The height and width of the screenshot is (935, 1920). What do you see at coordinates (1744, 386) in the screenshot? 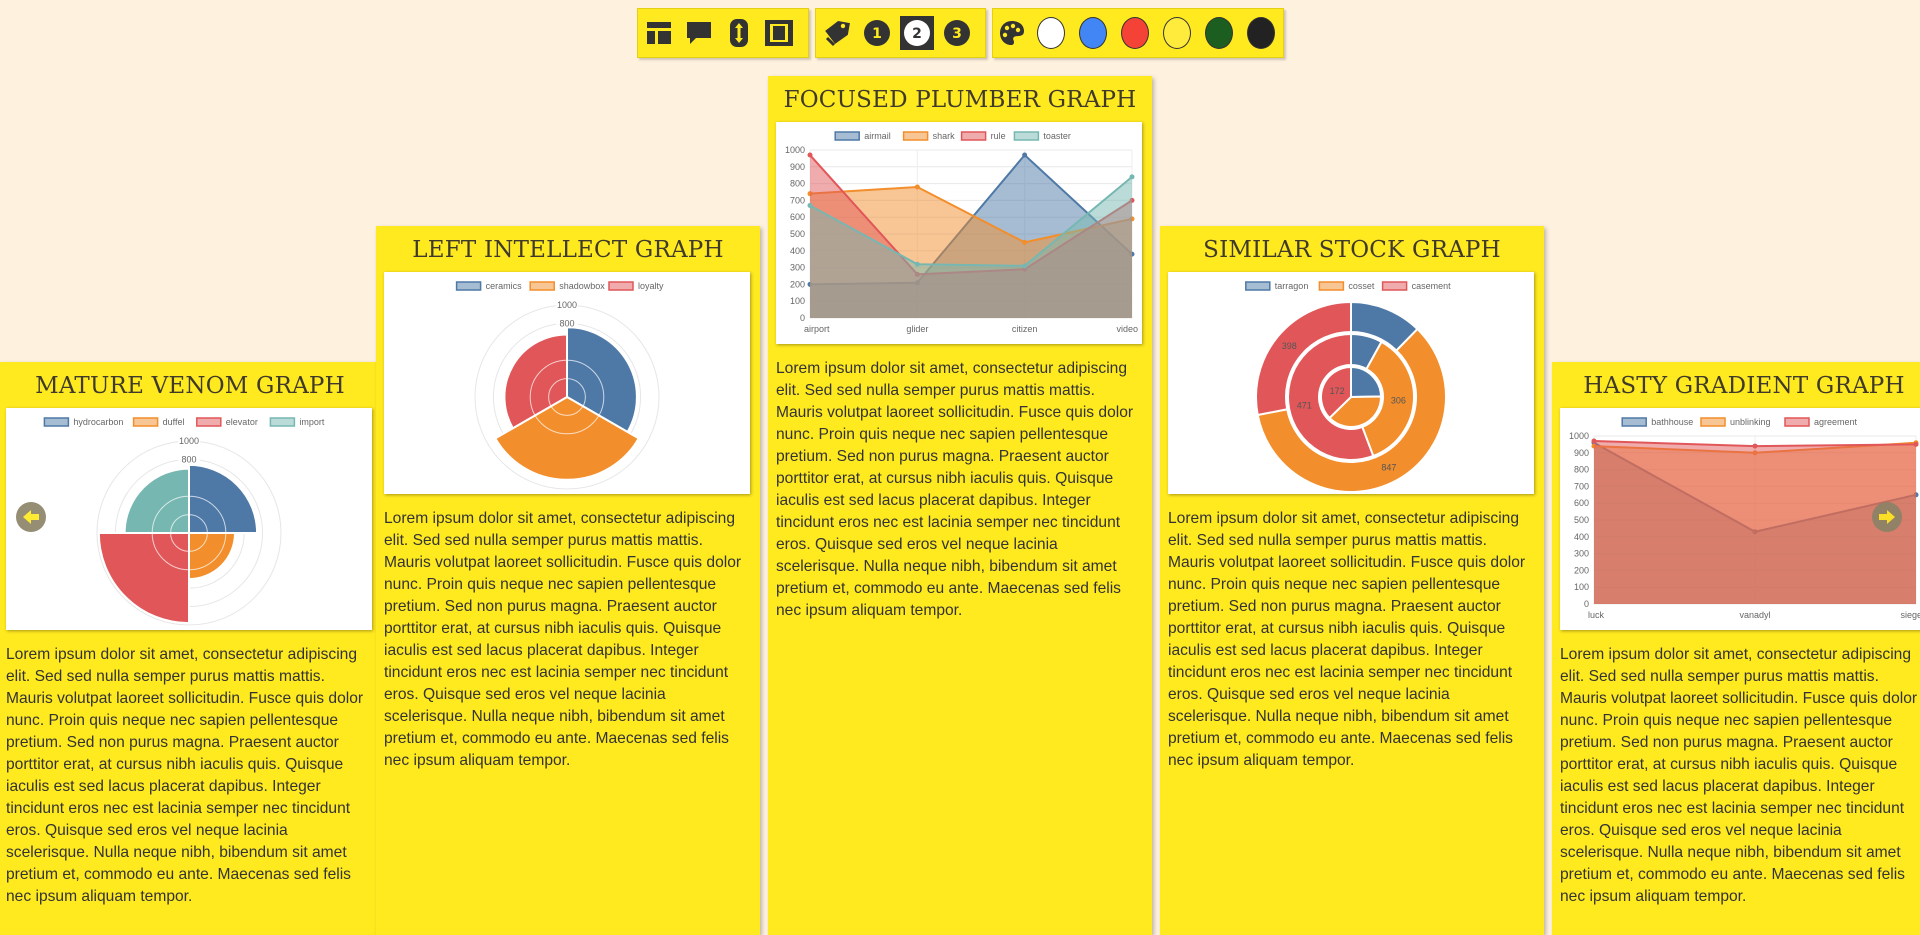
I see `card-title: HASTY GRADIENT GRAPH` at bounding box center [1744, 386].